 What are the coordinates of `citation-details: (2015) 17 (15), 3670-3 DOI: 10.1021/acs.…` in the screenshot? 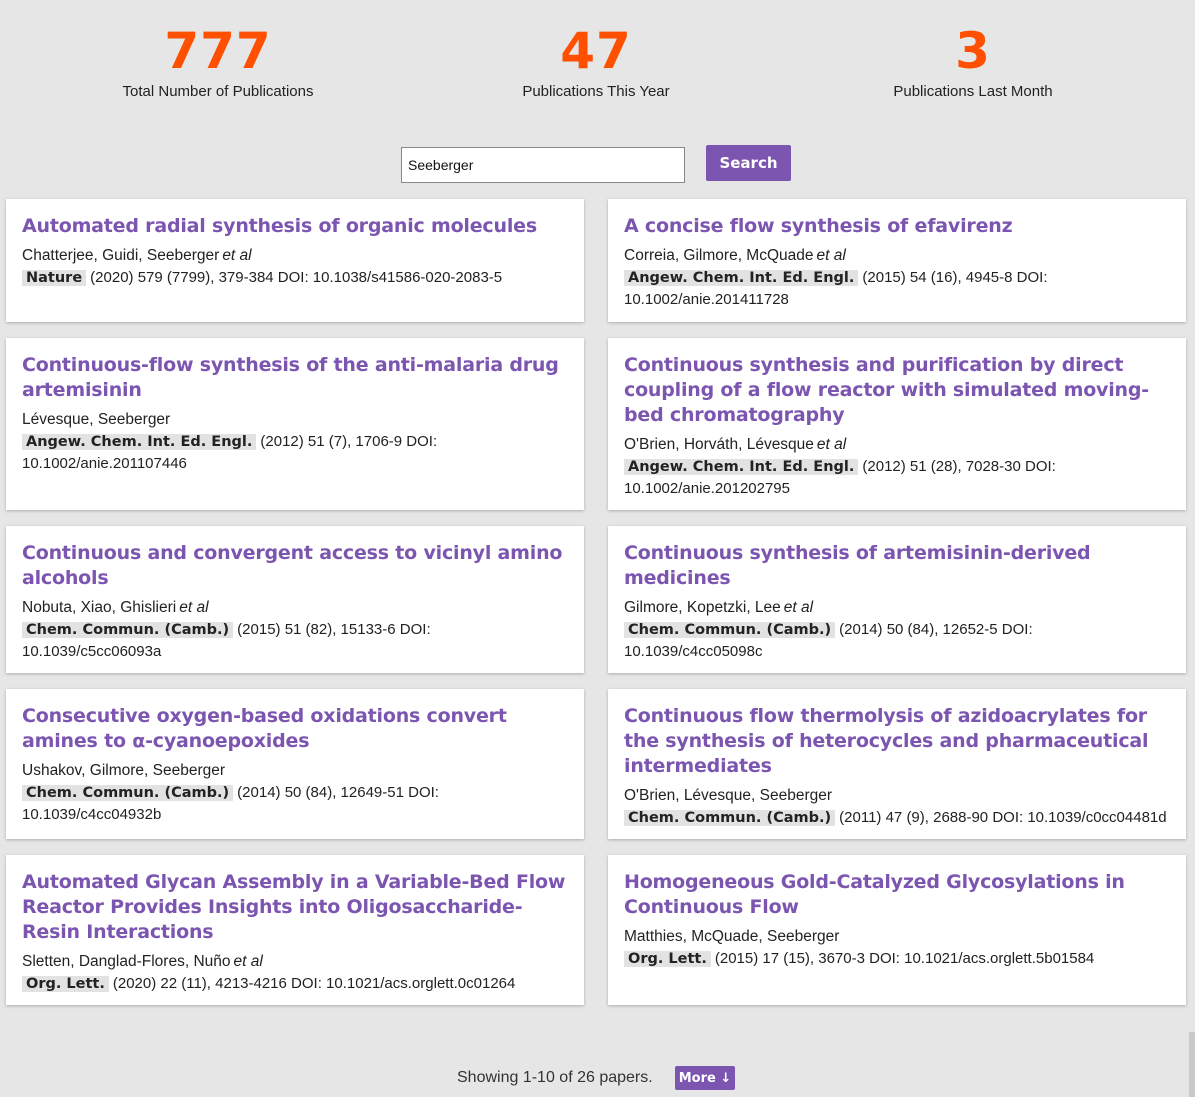 It's located at (904, 958).